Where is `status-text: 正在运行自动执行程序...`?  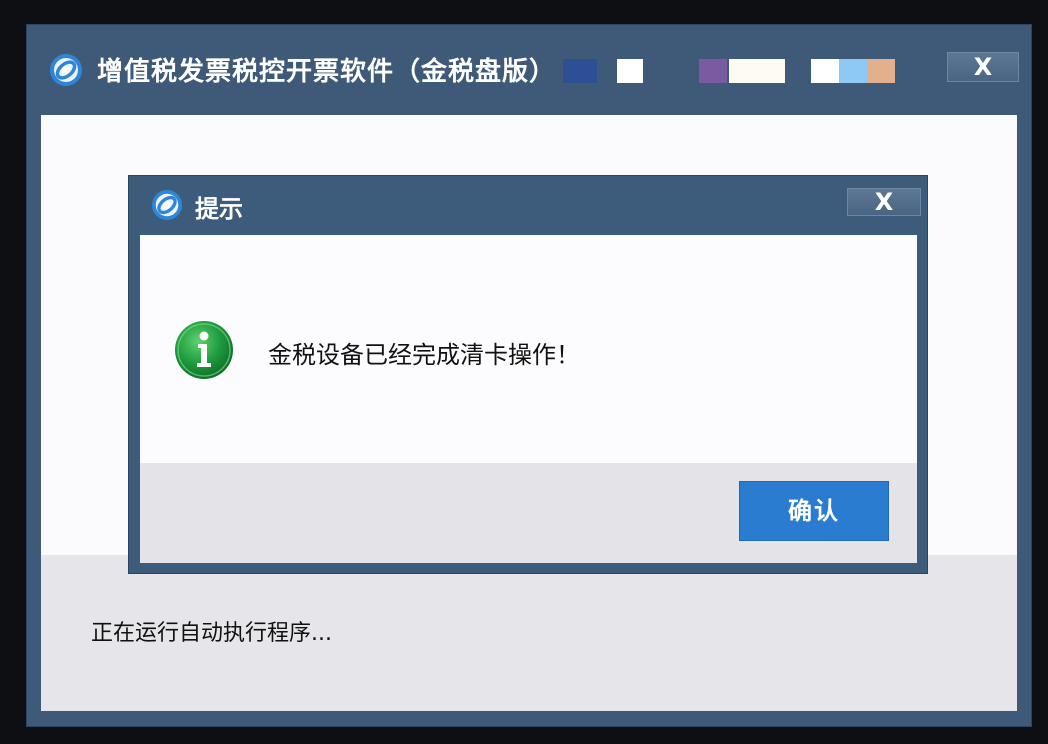
status-text: 正在运行自动执行程序... is located at coordinates (211, 633).